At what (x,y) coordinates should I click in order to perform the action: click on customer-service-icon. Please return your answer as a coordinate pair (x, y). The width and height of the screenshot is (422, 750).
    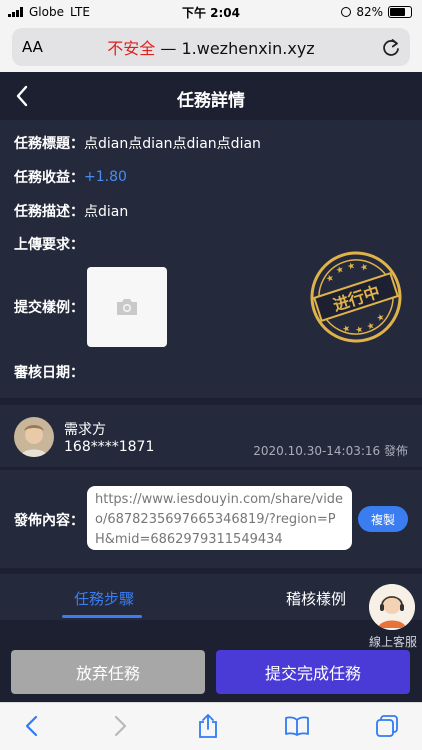
    Looking at the image, I should click on (392, 607).